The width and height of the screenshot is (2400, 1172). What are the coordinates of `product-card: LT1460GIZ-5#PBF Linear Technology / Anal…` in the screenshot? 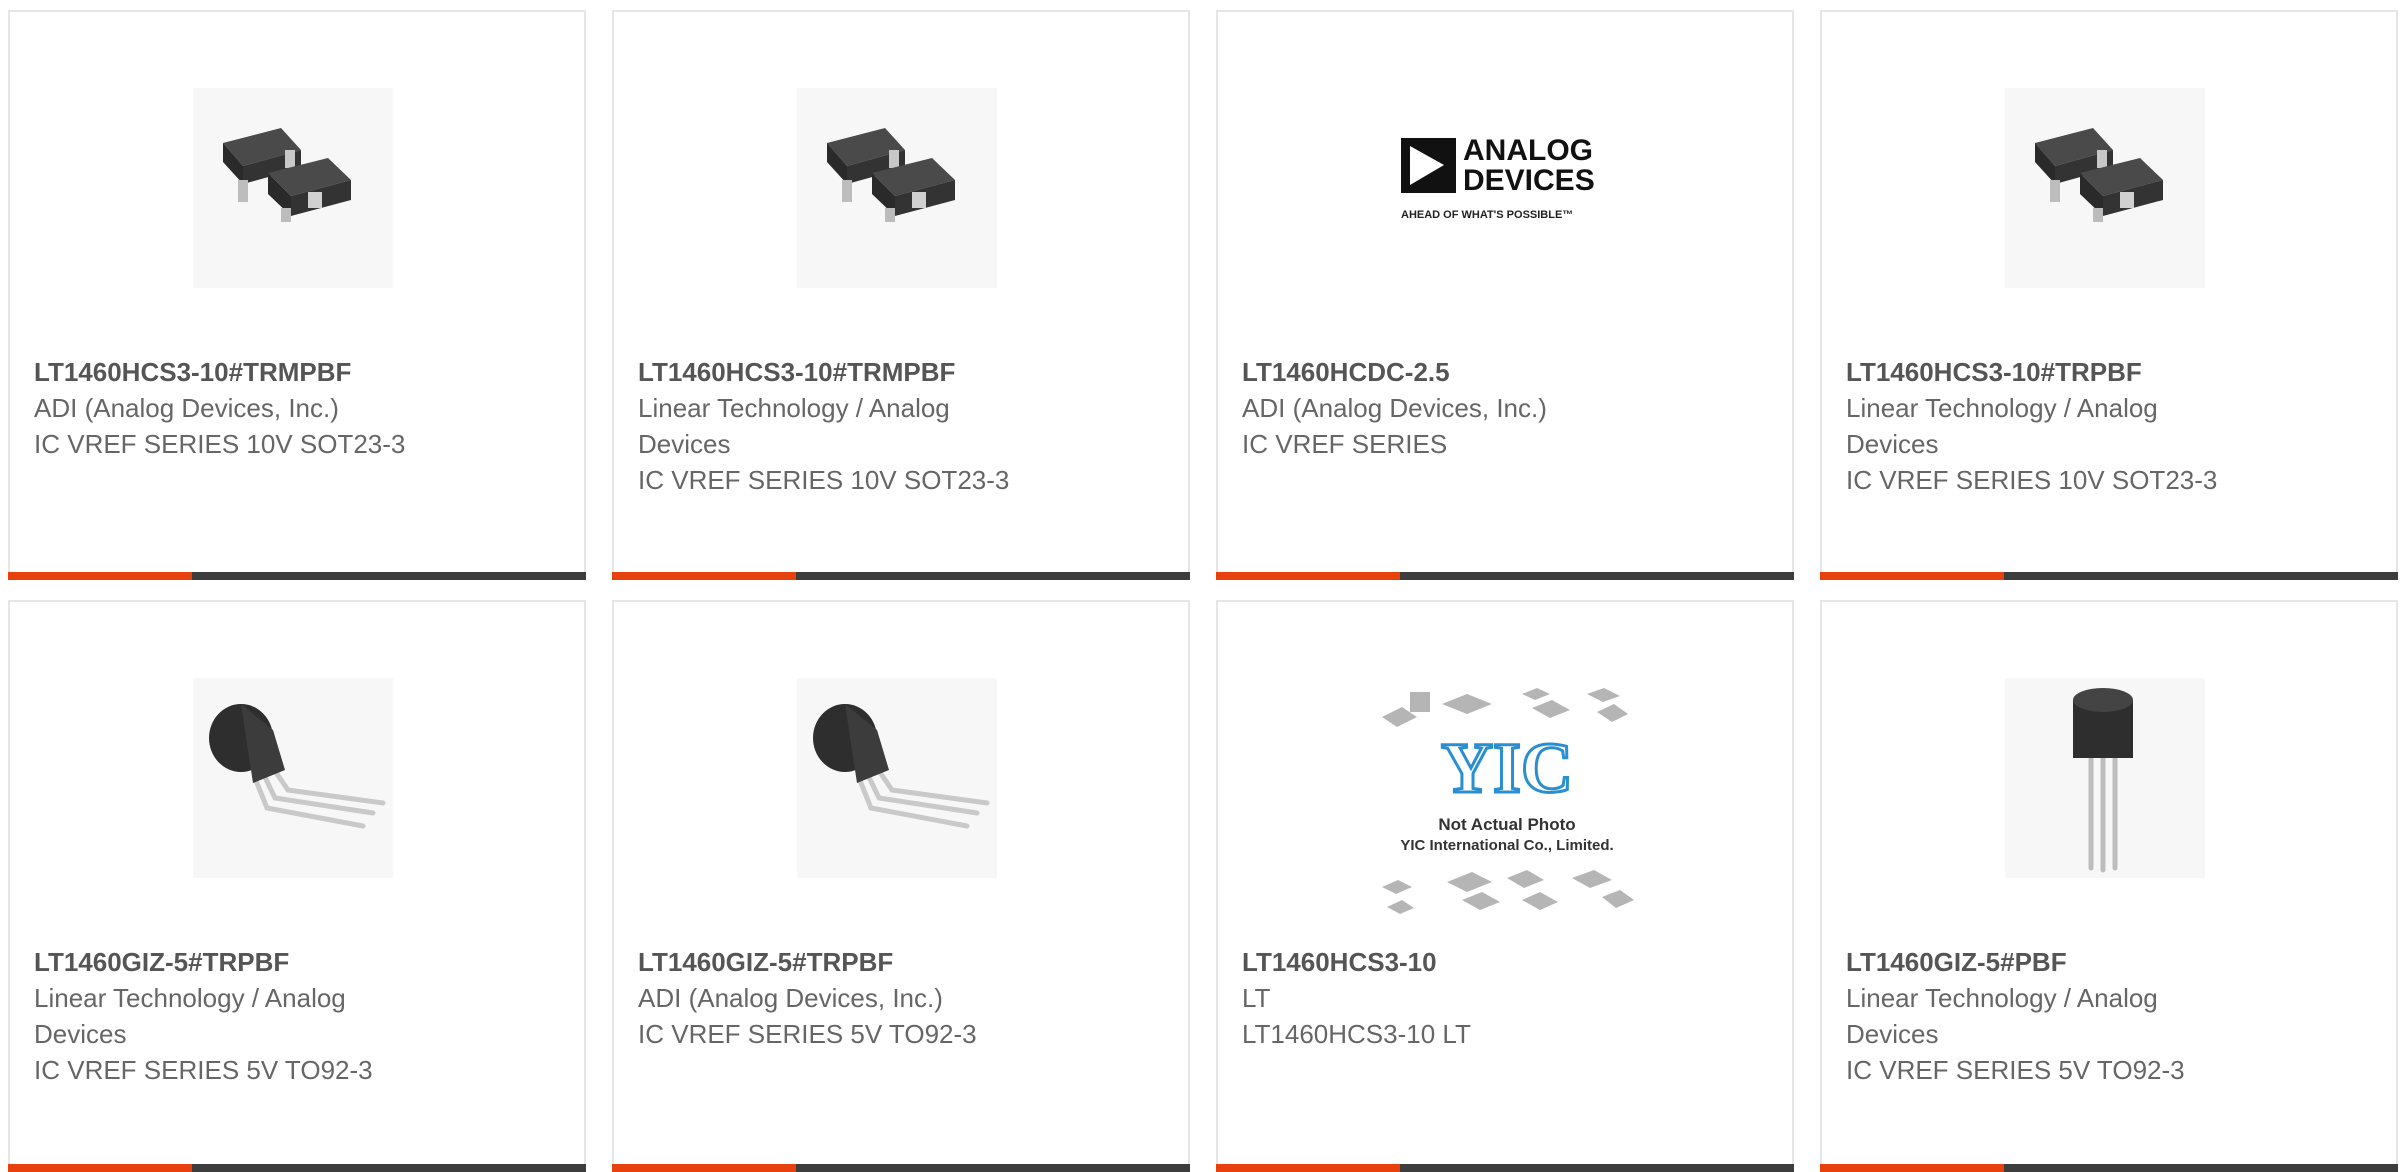 It's located at (2109, 886).